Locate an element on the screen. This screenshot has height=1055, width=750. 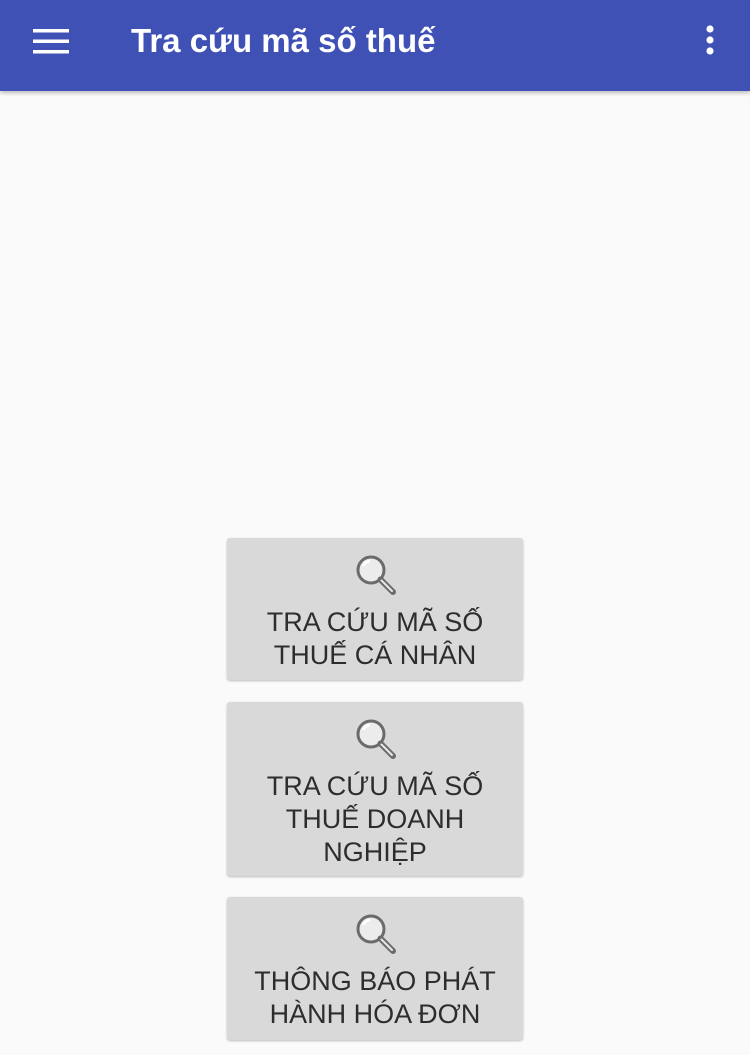
page-title: Tra cứu mã số thuế is located at coordinates (283, 40).